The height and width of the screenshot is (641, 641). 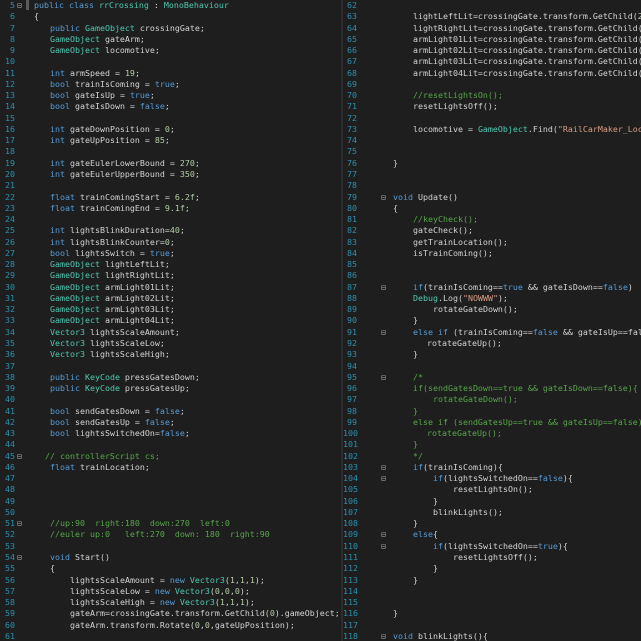 I want to click on code-line: 11 int armSpeed = 19;, so click(x=170, y=73).